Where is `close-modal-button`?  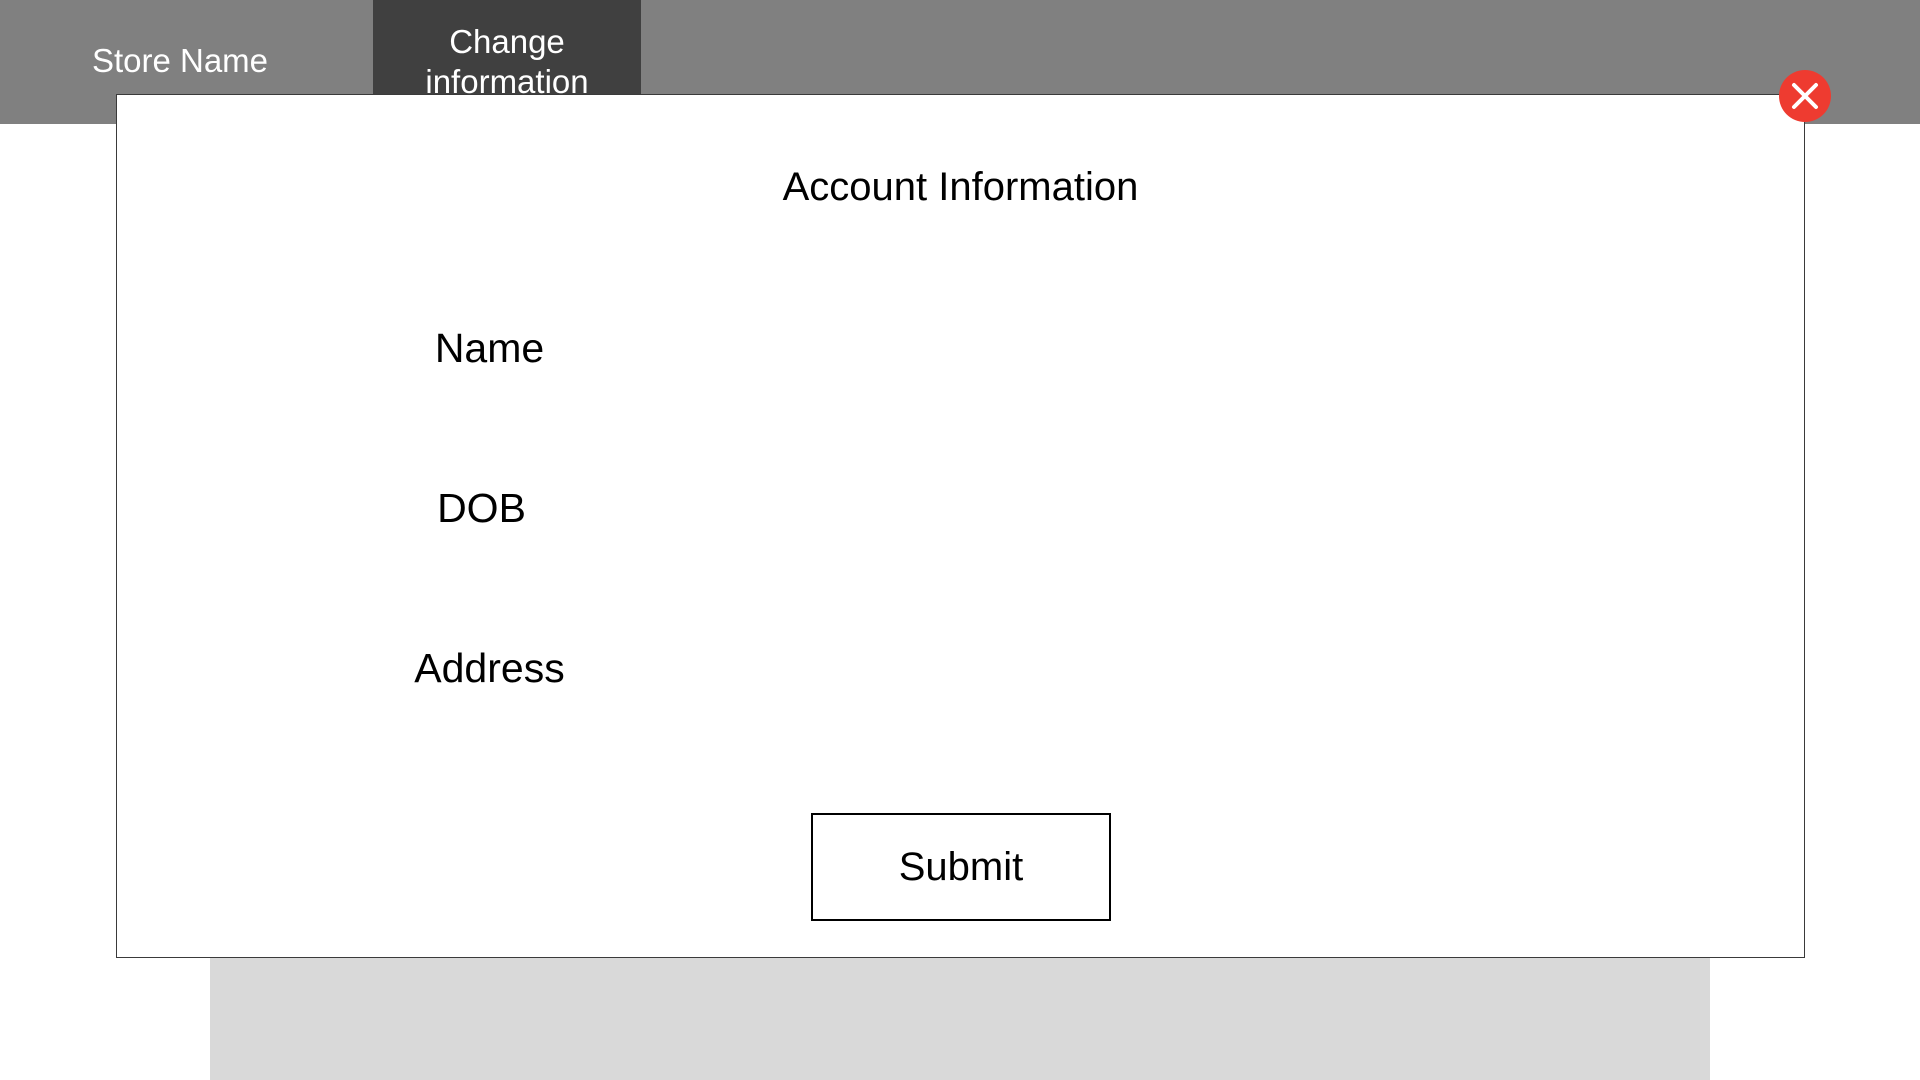
close-modal-button is located at coordinates (1805, 96).